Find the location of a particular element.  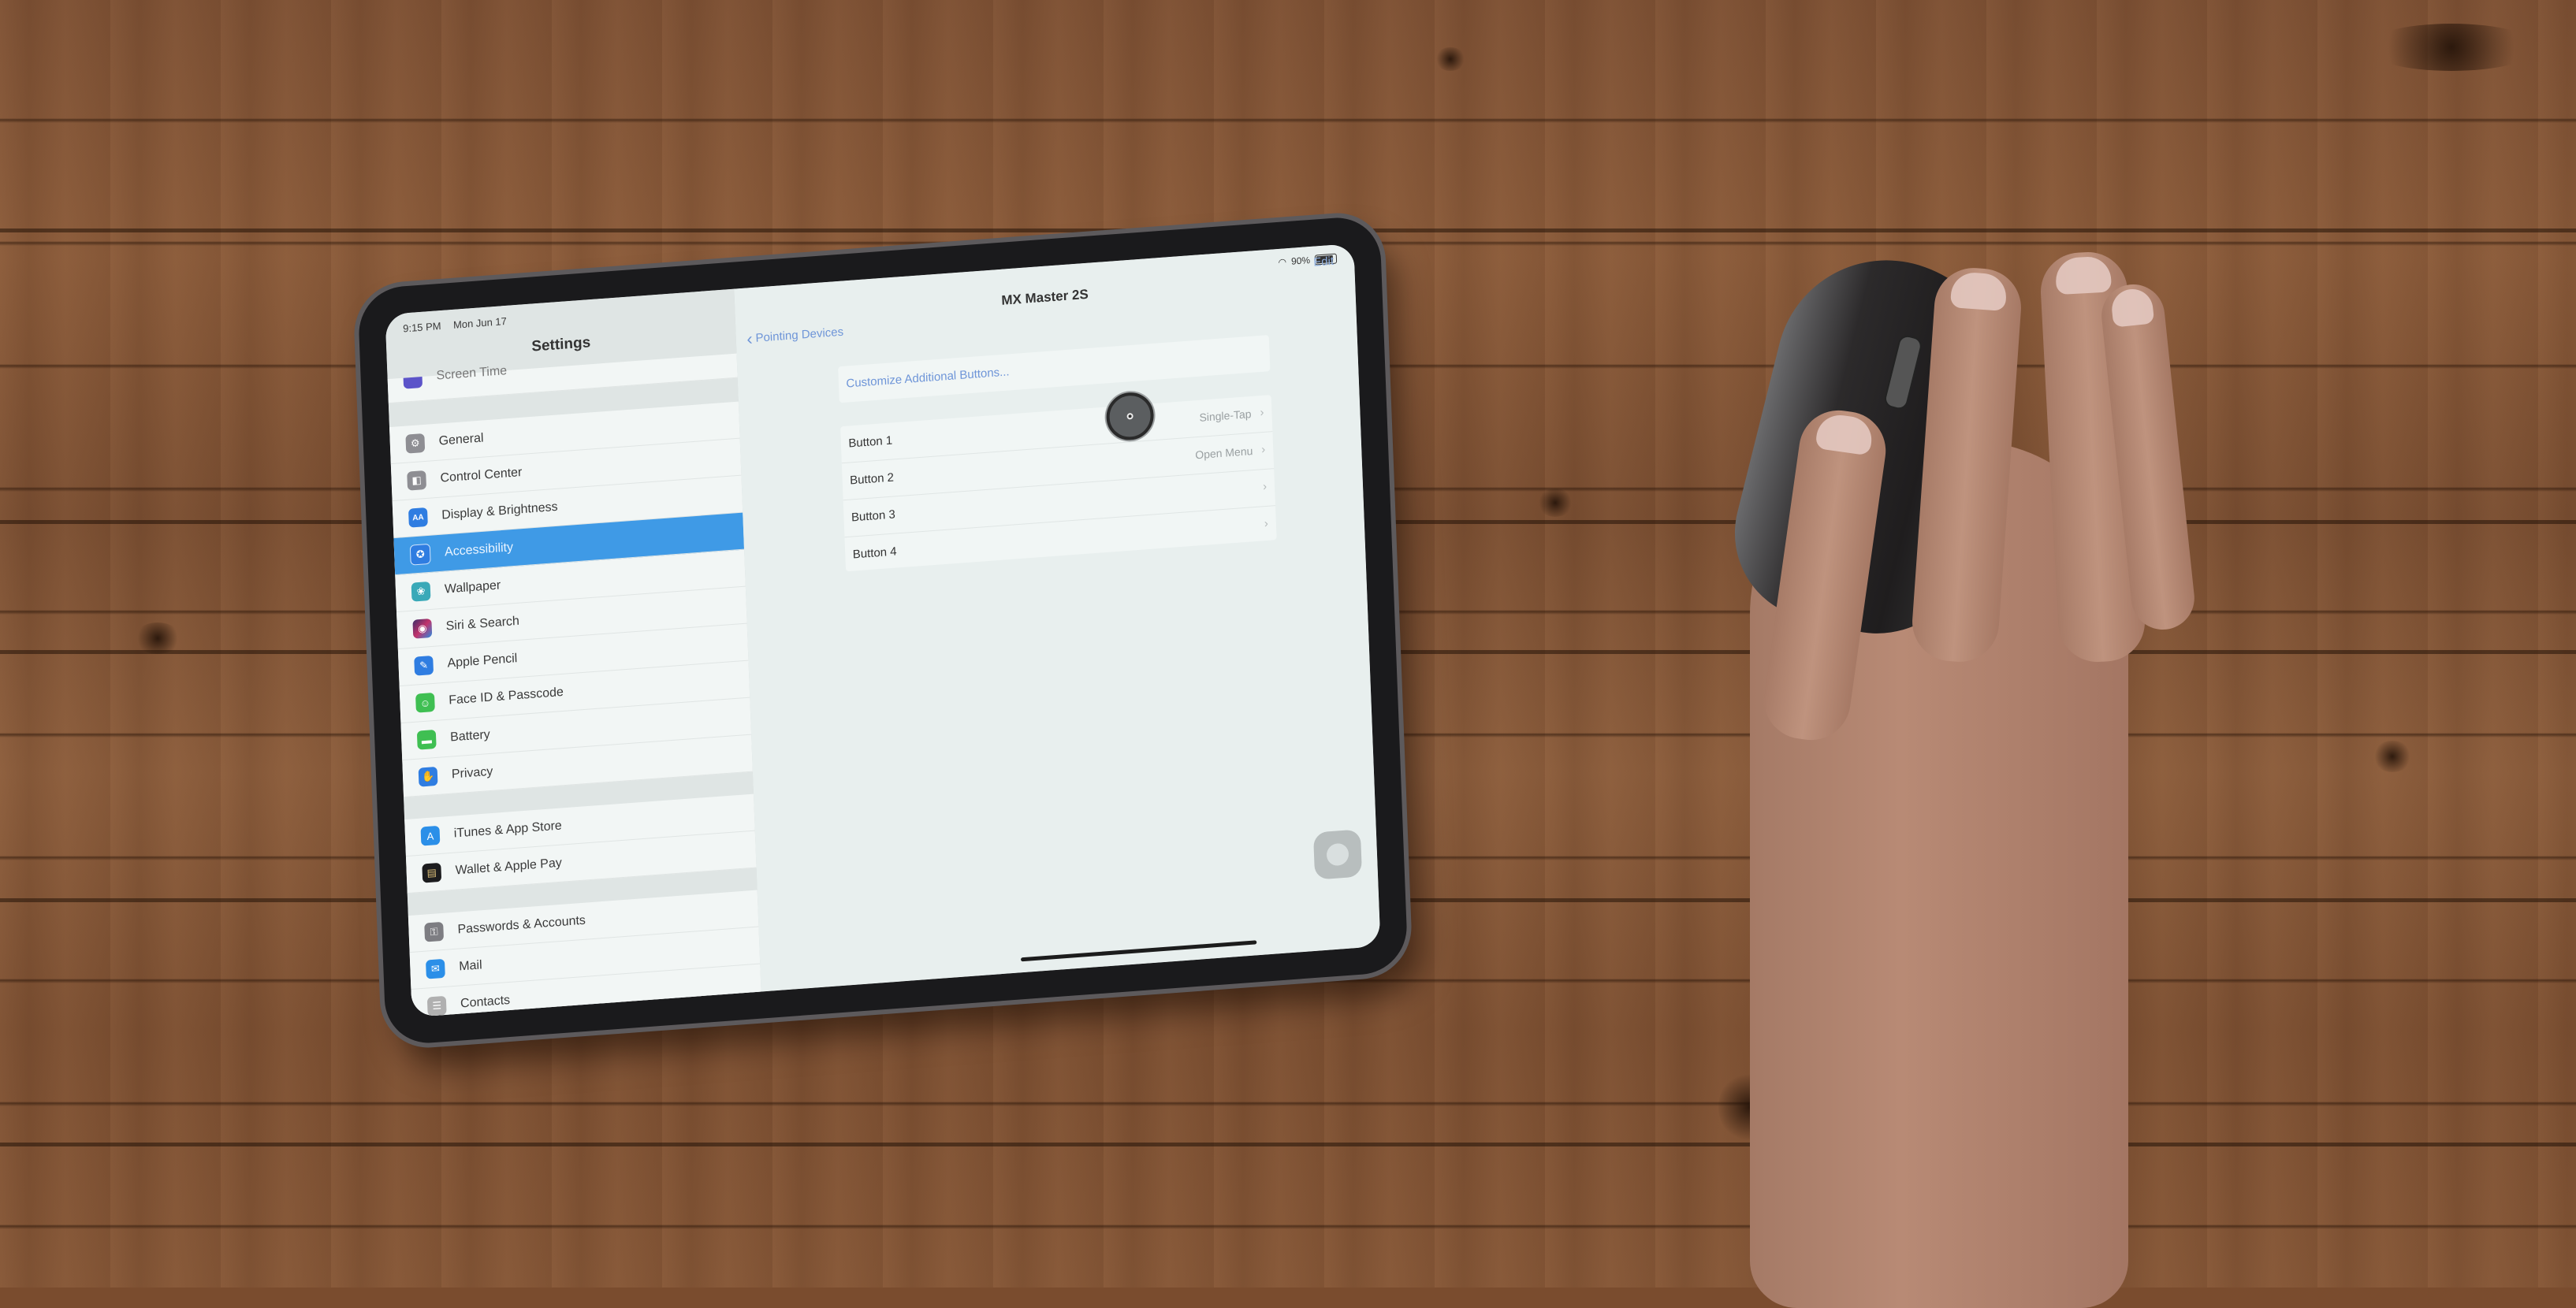

sidebar-item-label: iTunes & App Store is located at coordinates (508, 830).